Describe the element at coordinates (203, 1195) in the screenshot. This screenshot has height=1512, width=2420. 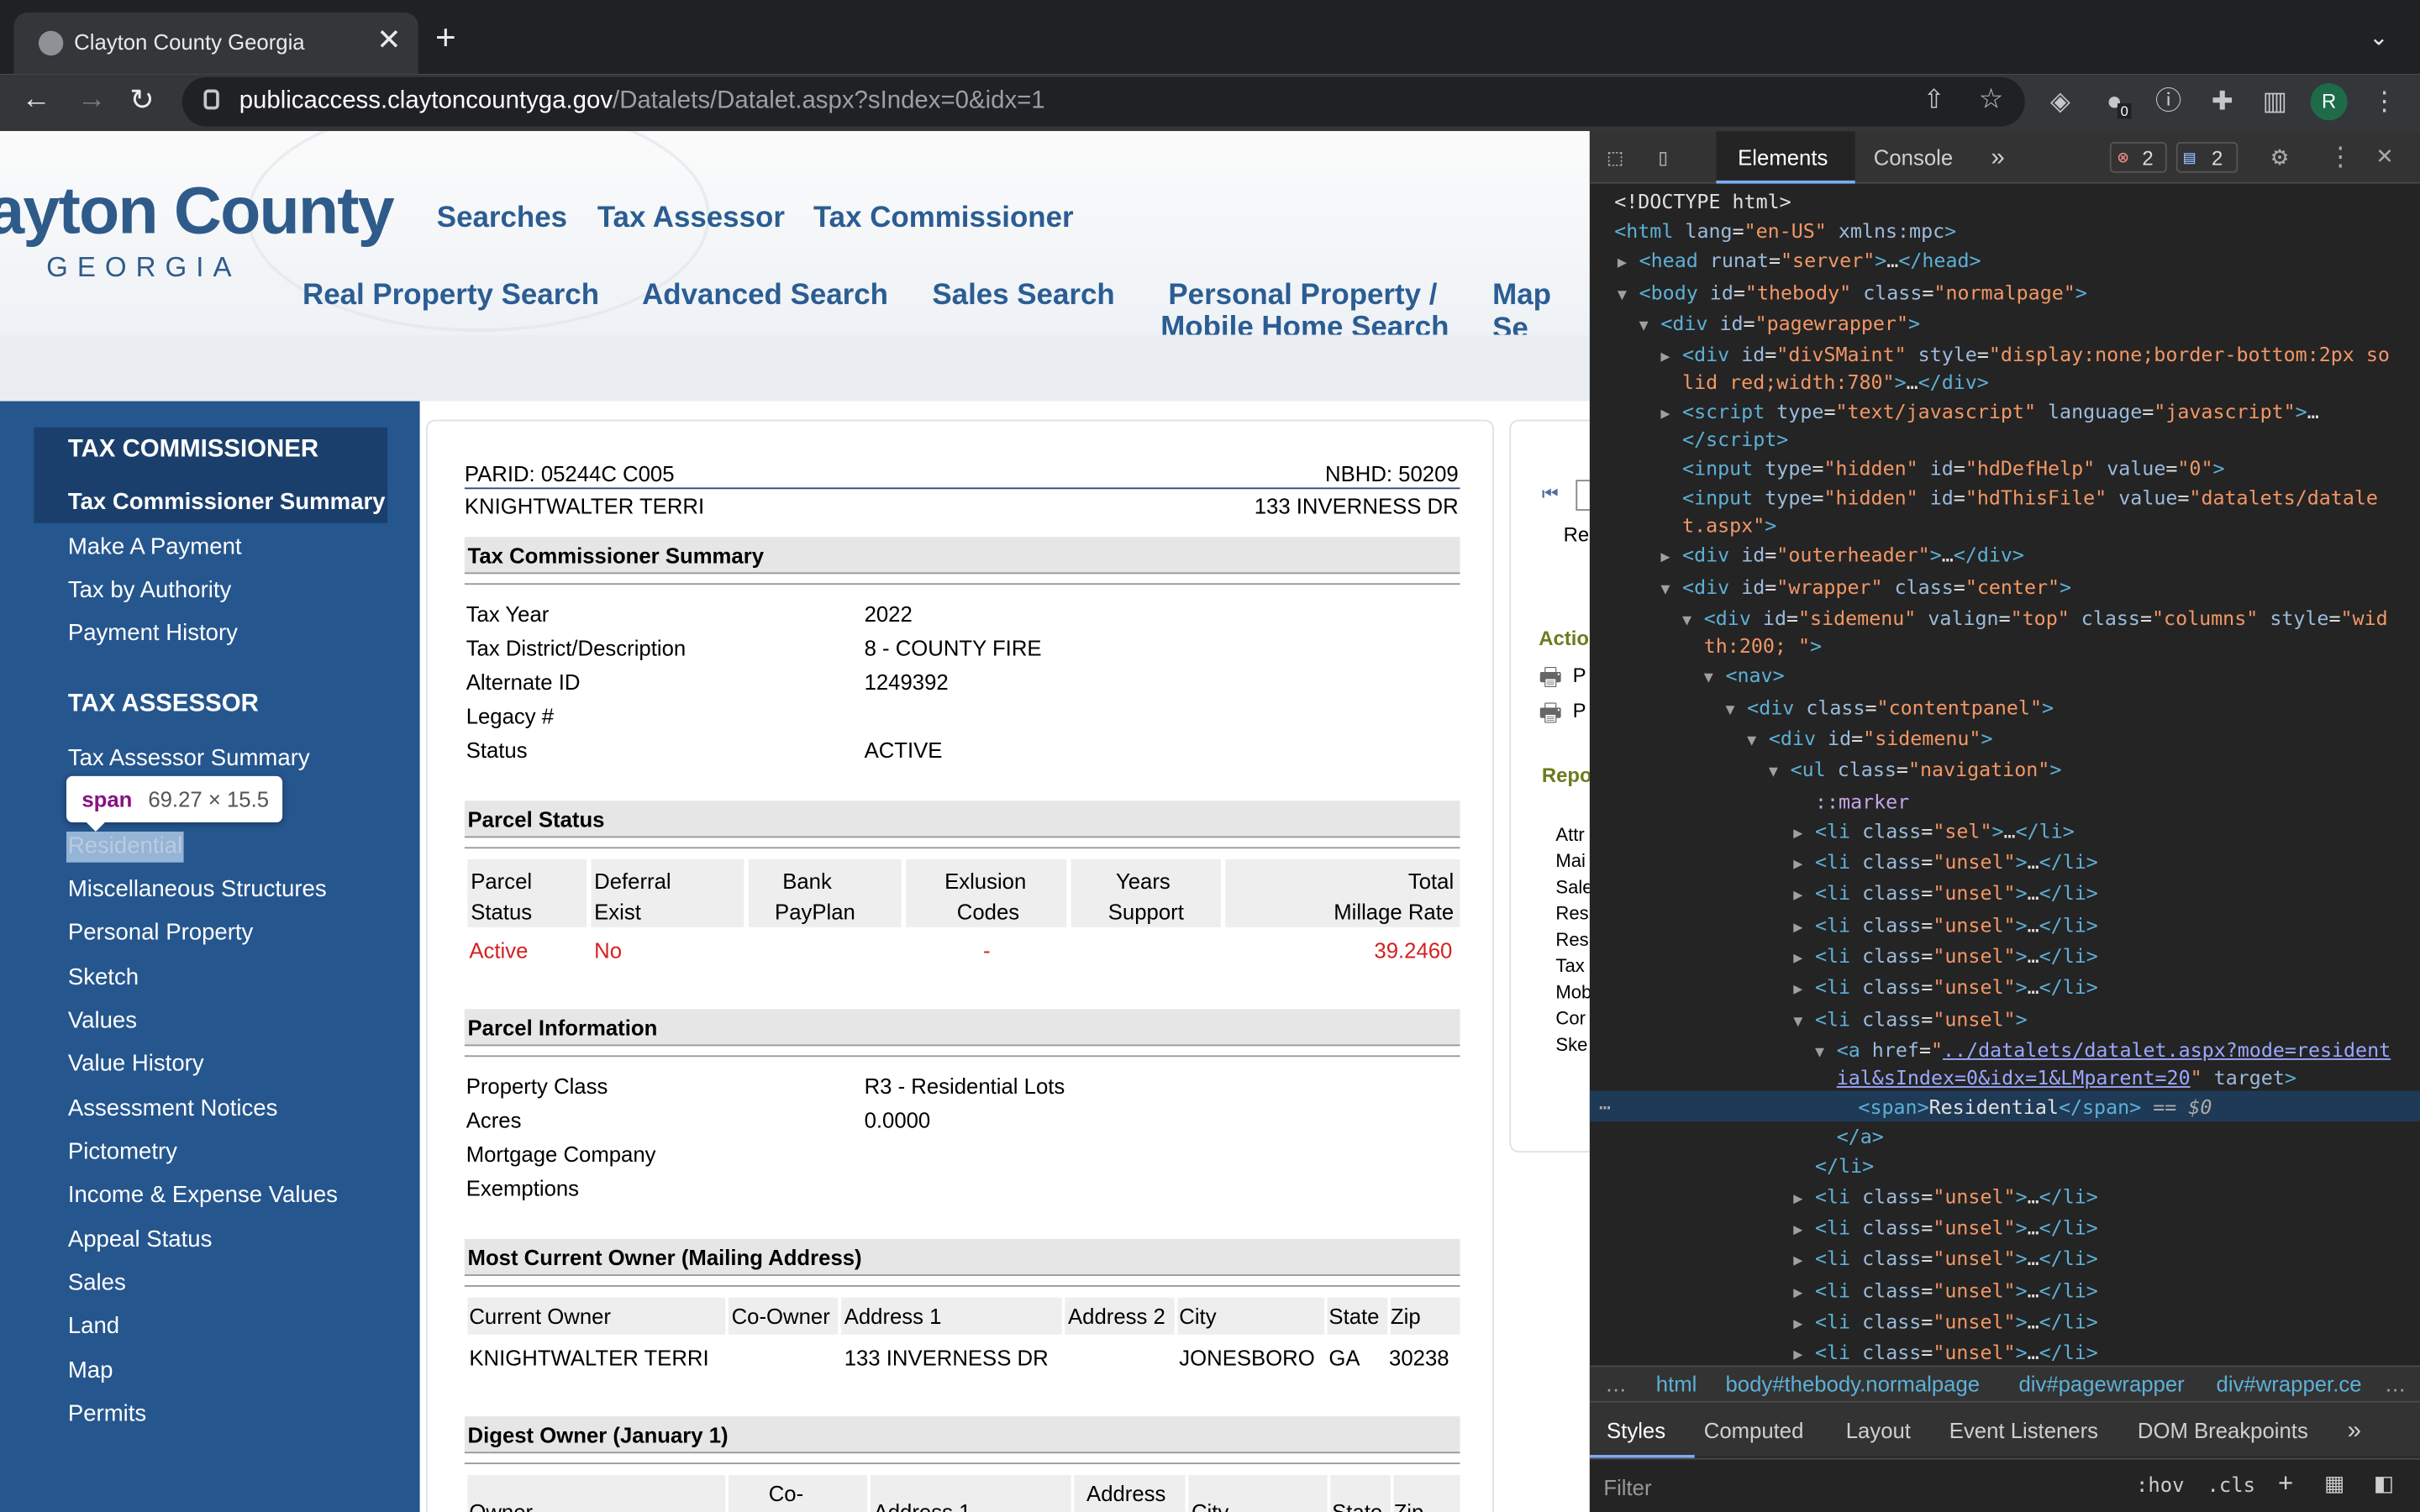
I see `sidebar-item-income-expense: Income & Expense Values` at that location.